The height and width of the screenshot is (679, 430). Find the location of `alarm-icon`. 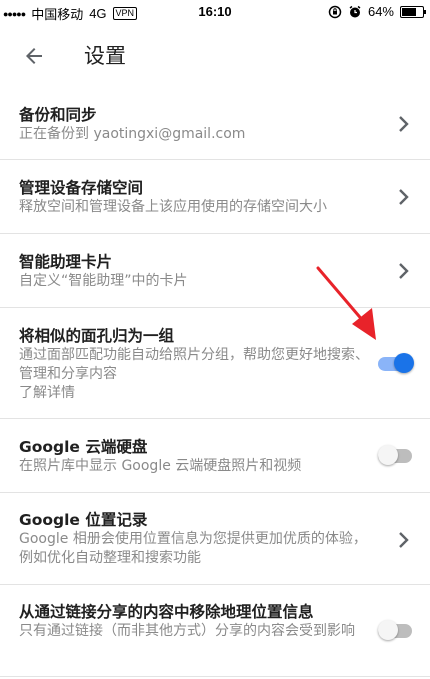

alarm-icon is located at coordinates (355, 11).